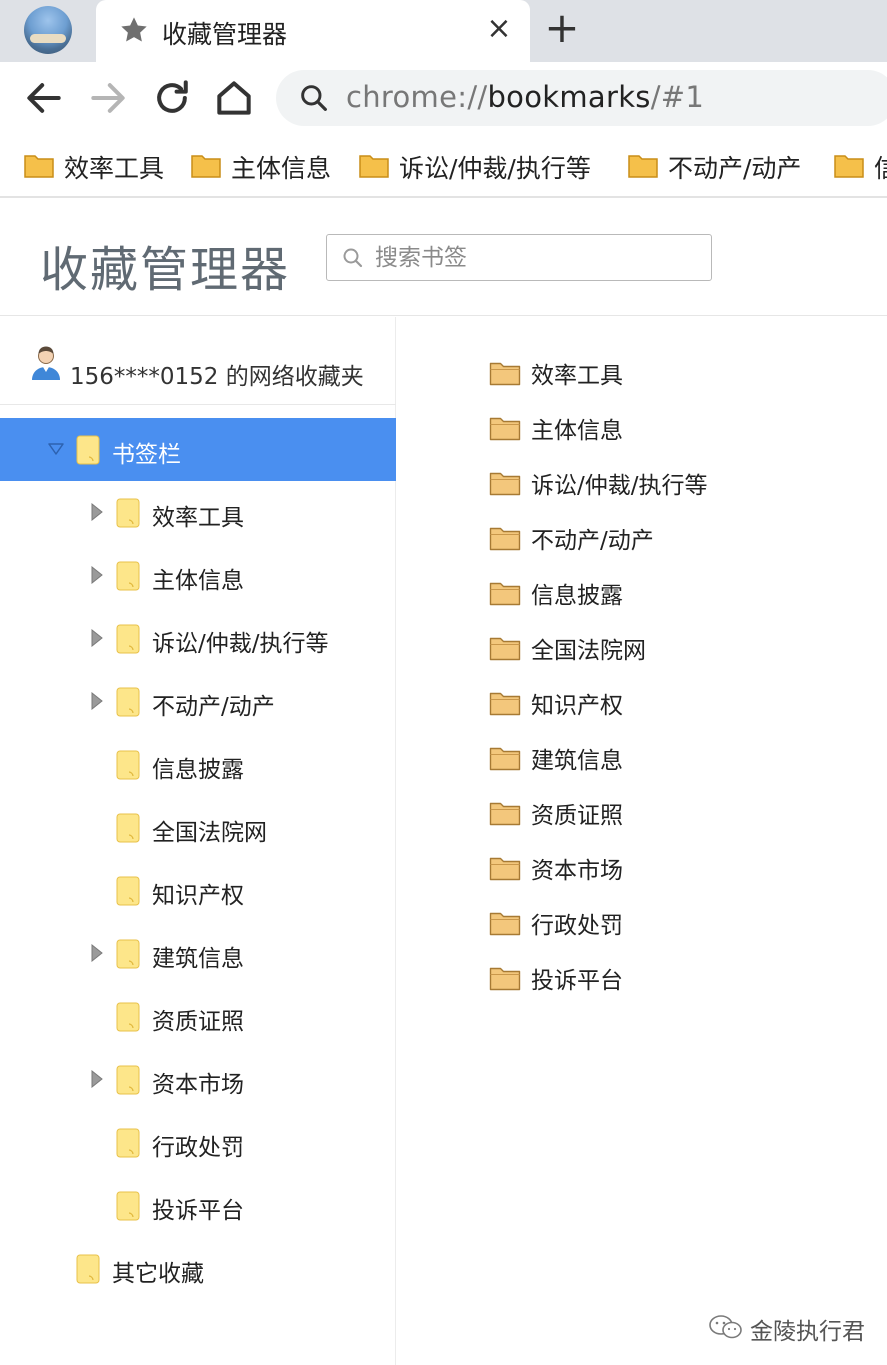  I want to click on tree-item-other-bookmarks: 其它收藏, so click(198, 1268).